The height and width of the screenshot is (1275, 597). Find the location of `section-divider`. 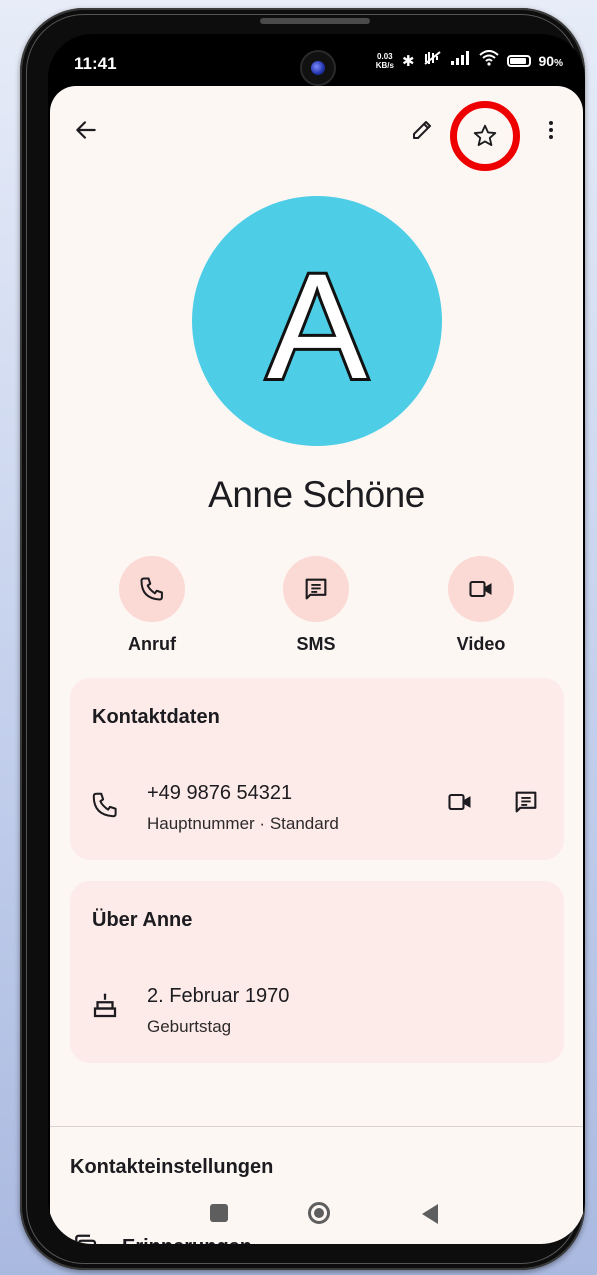

section-divider is located at coordinates (316, 1126).